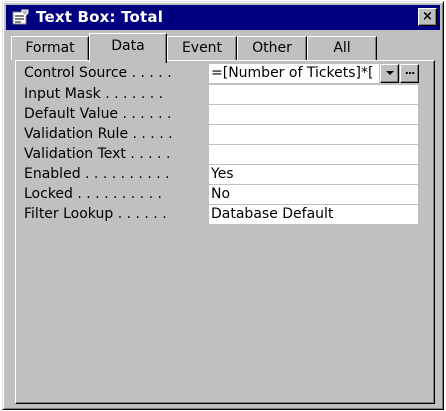 The image size is (446, 411). Describe the element at coordinates (313, 114) in the screenshot. I see `default-value-field` at that location.